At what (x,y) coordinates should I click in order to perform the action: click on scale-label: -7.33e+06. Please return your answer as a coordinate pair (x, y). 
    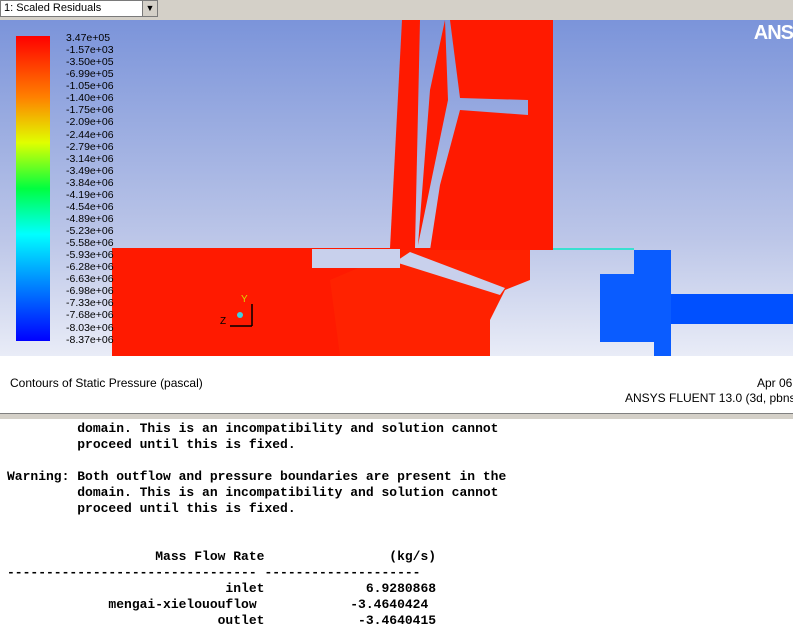
    Looking at the image, I should click on (90, 303).